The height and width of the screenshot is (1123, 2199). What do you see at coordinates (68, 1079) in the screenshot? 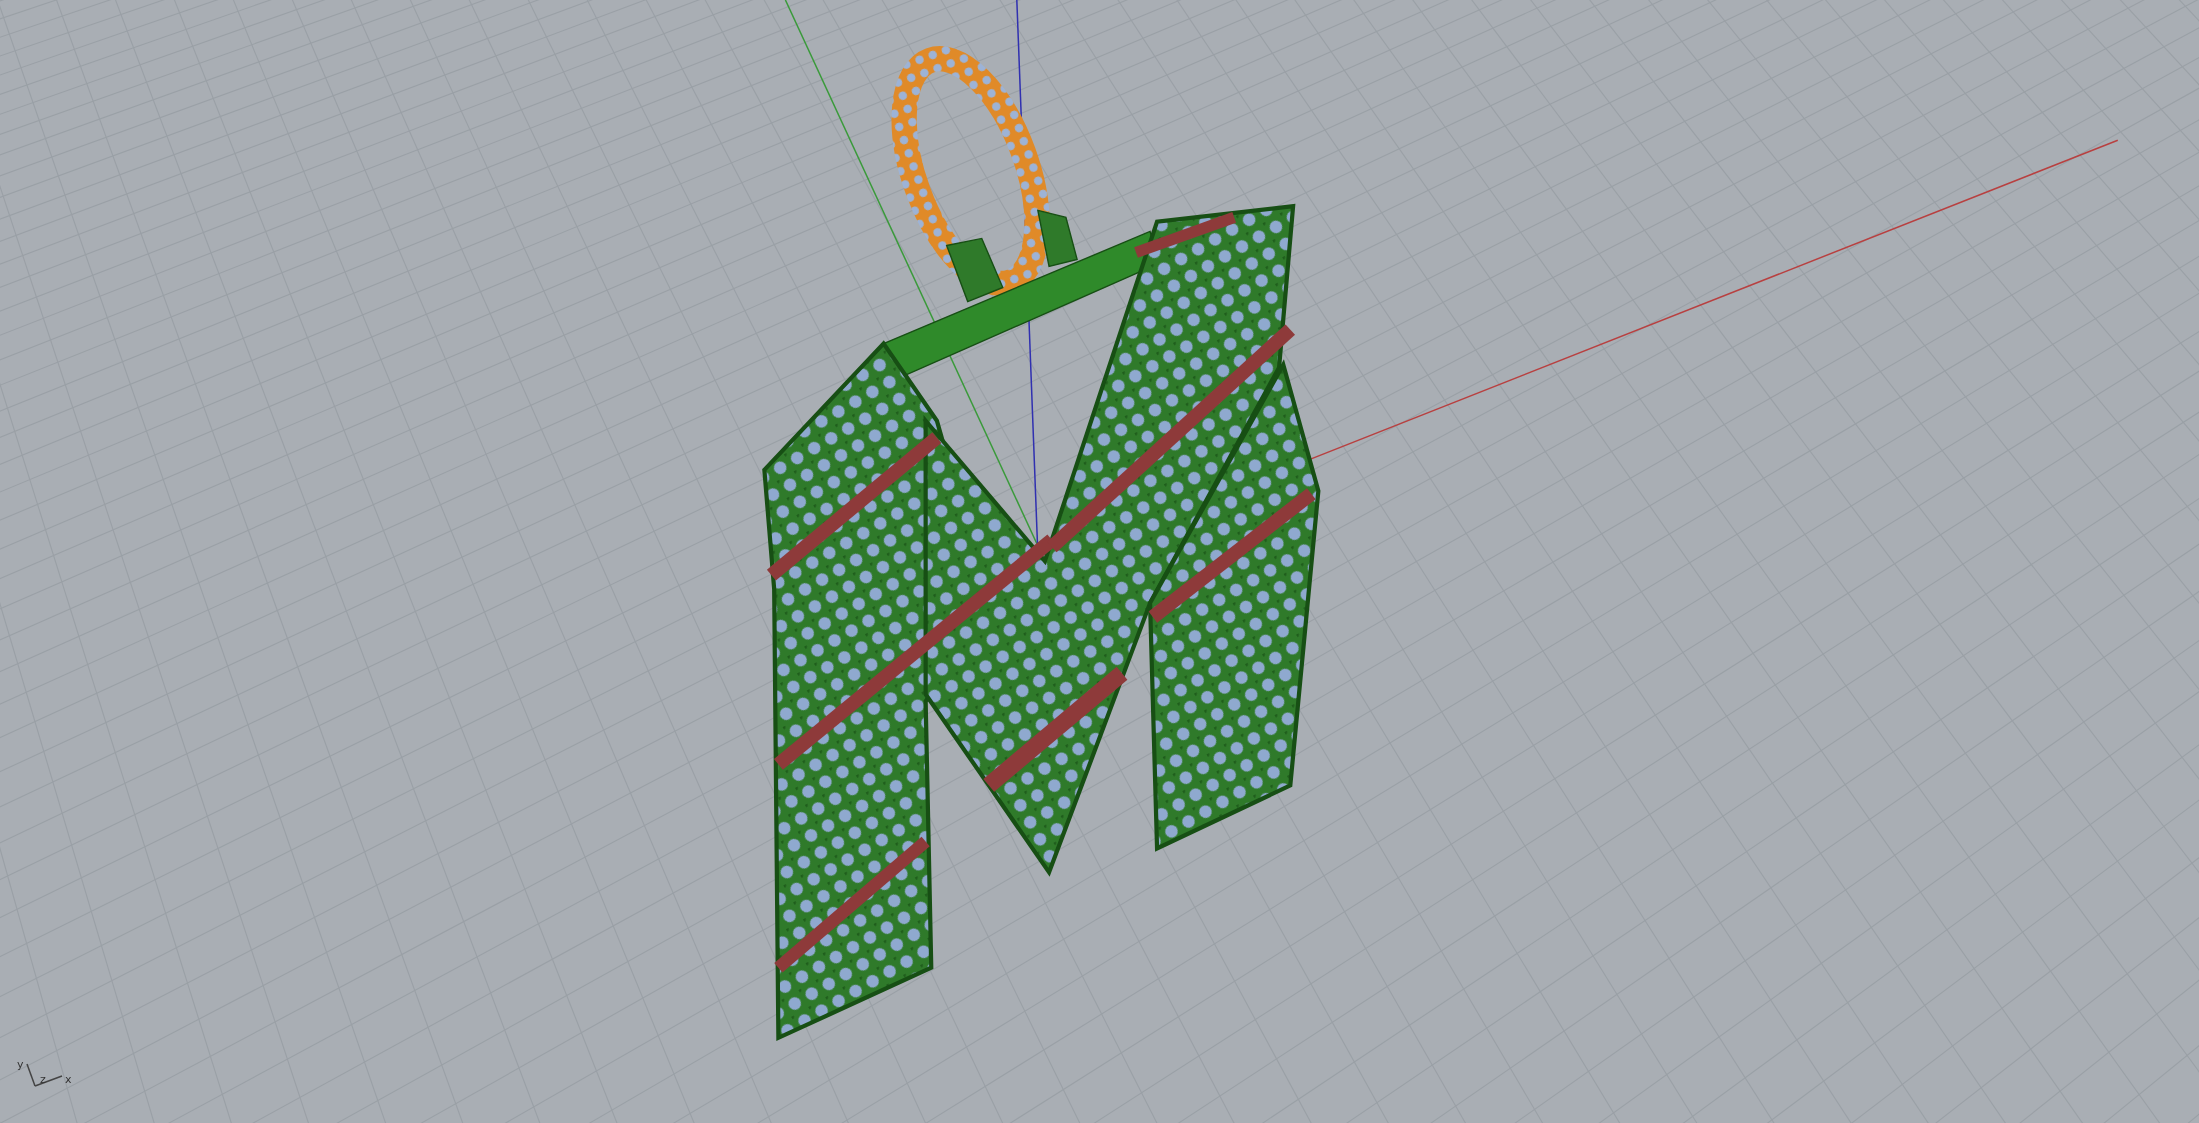
I see `axis-label: x` at bounding box center [68, 1079].